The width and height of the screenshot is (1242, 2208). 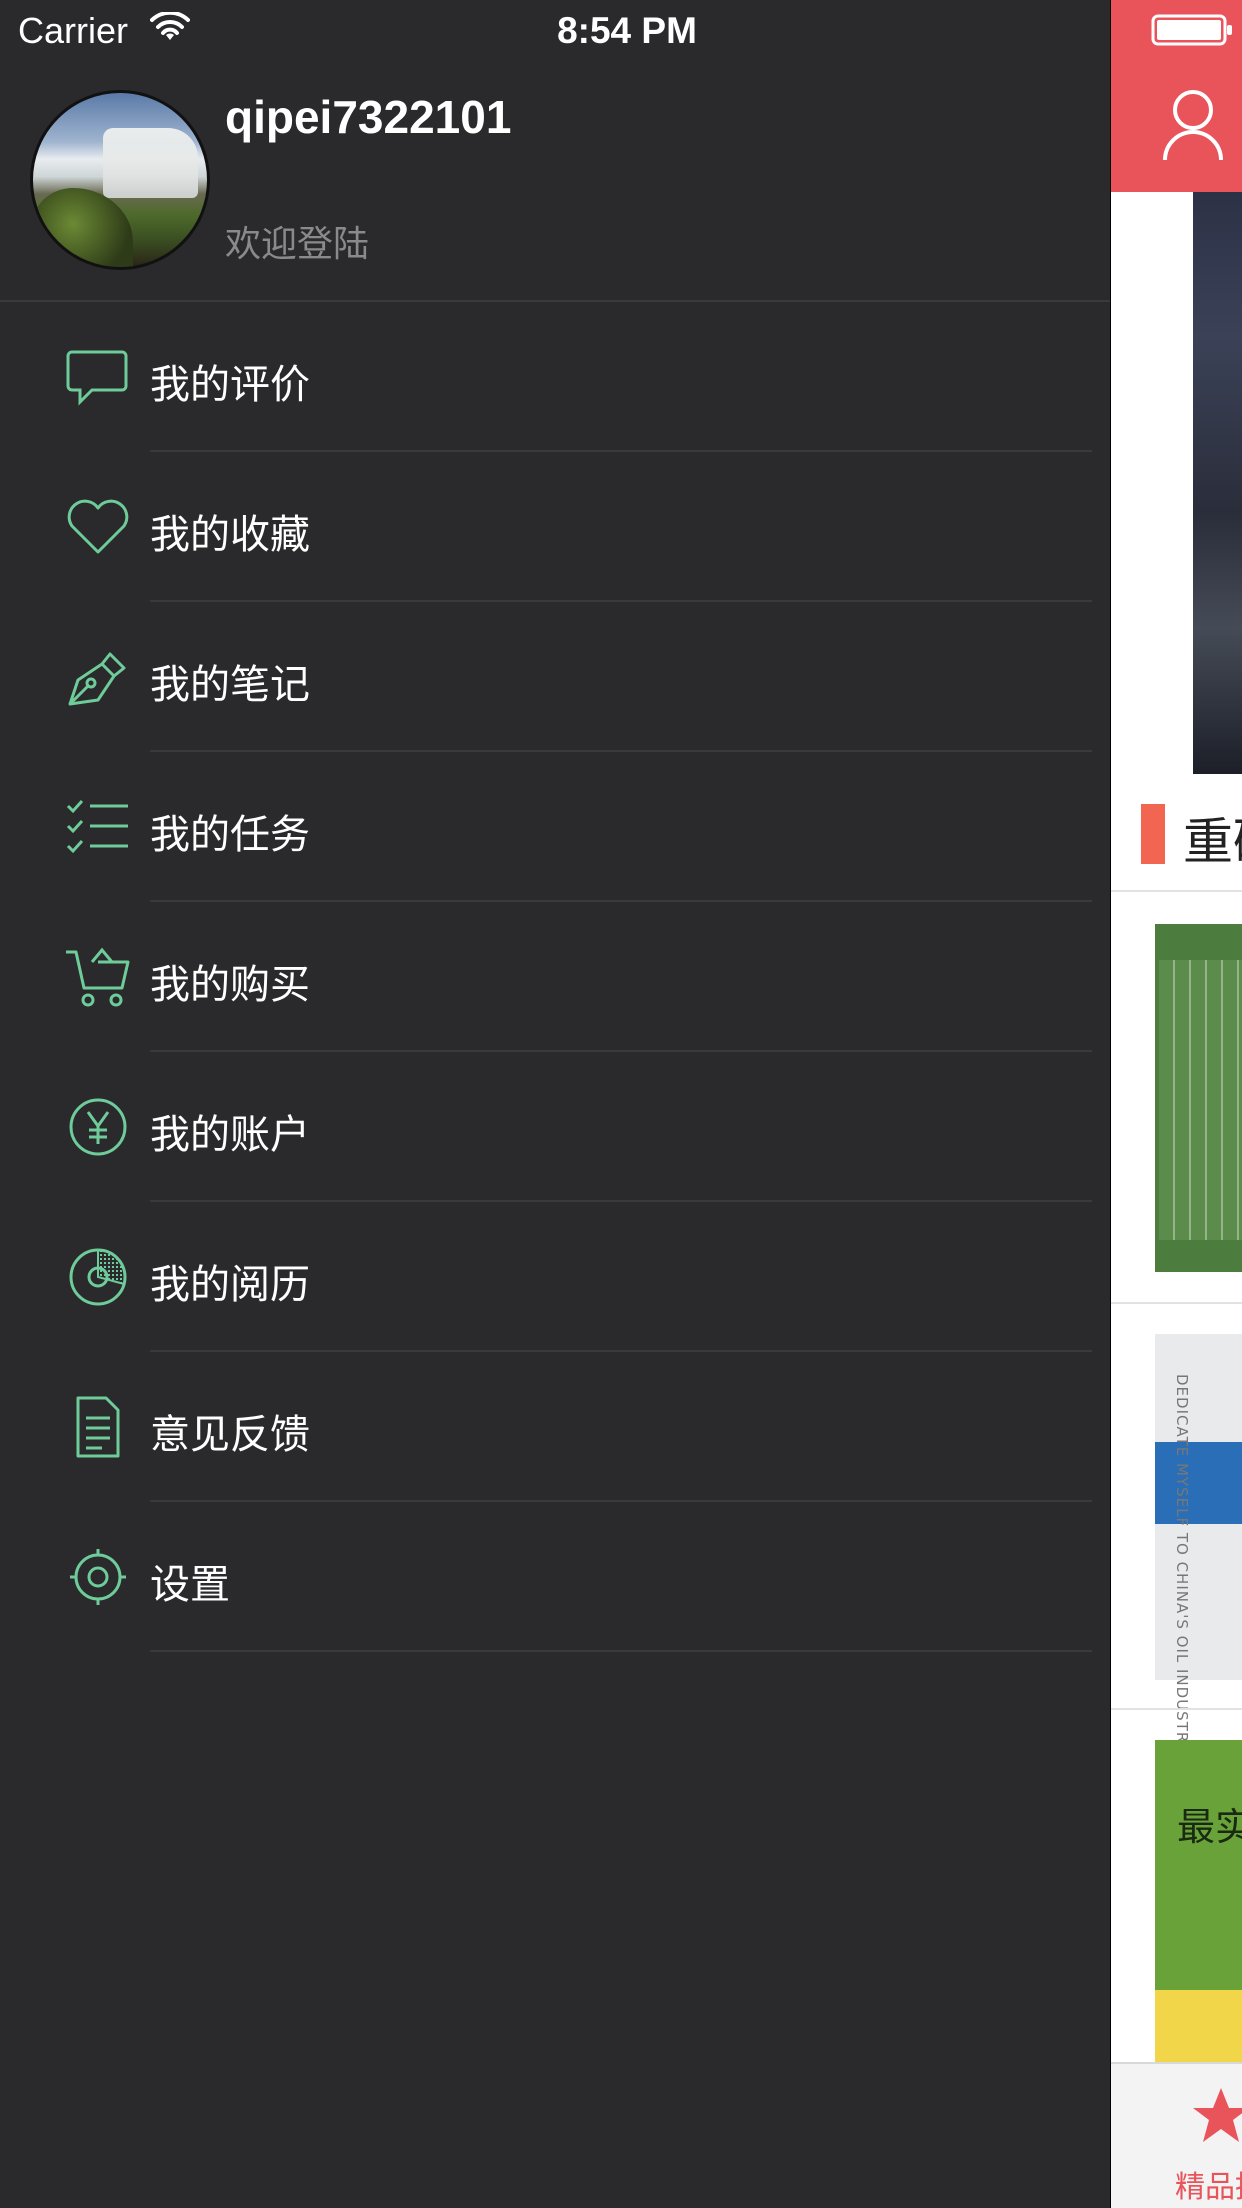 I want to click on cart-icon, so click(x=98, y=977).